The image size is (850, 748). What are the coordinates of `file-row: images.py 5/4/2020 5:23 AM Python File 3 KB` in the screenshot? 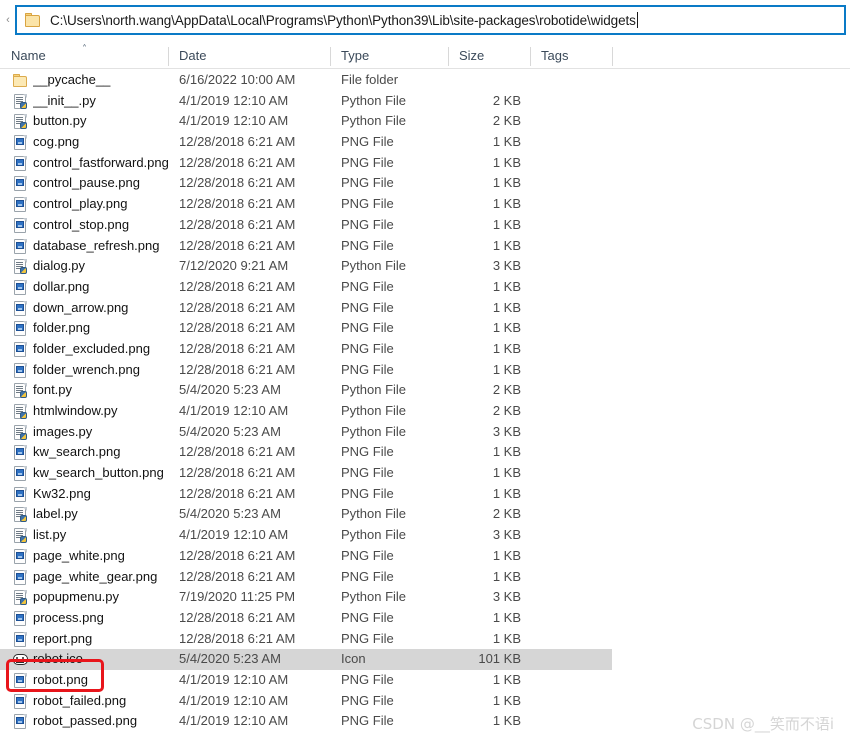 It's located at (425, 432).